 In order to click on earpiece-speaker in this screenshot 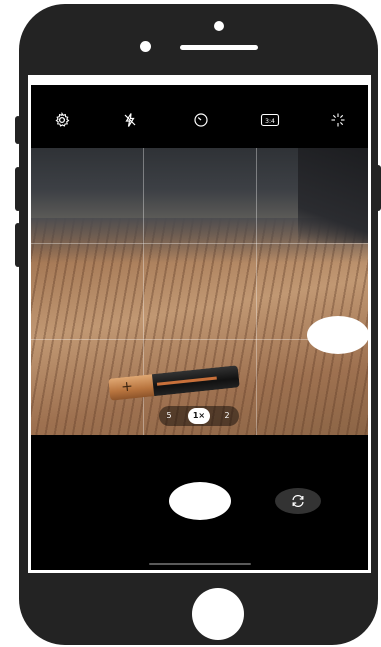, I will do `click(219, 47)`.